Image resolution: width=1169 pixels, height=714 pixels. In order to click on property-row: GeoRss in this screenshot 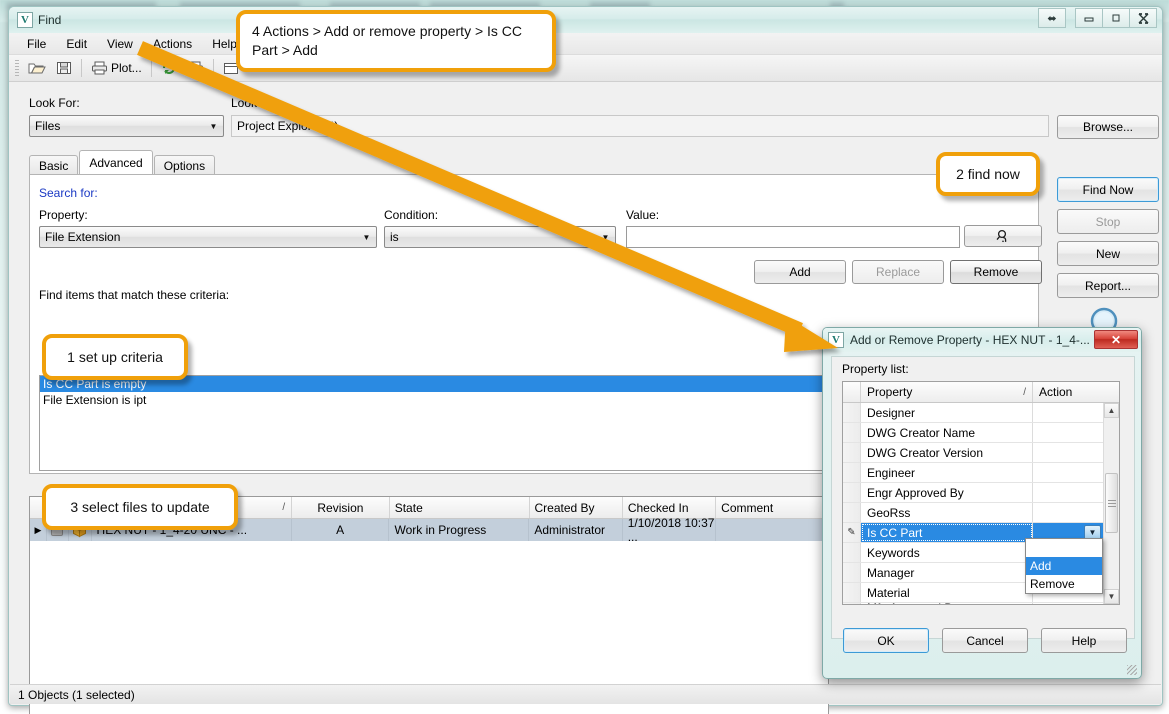, I will do `click(981, 513)`.